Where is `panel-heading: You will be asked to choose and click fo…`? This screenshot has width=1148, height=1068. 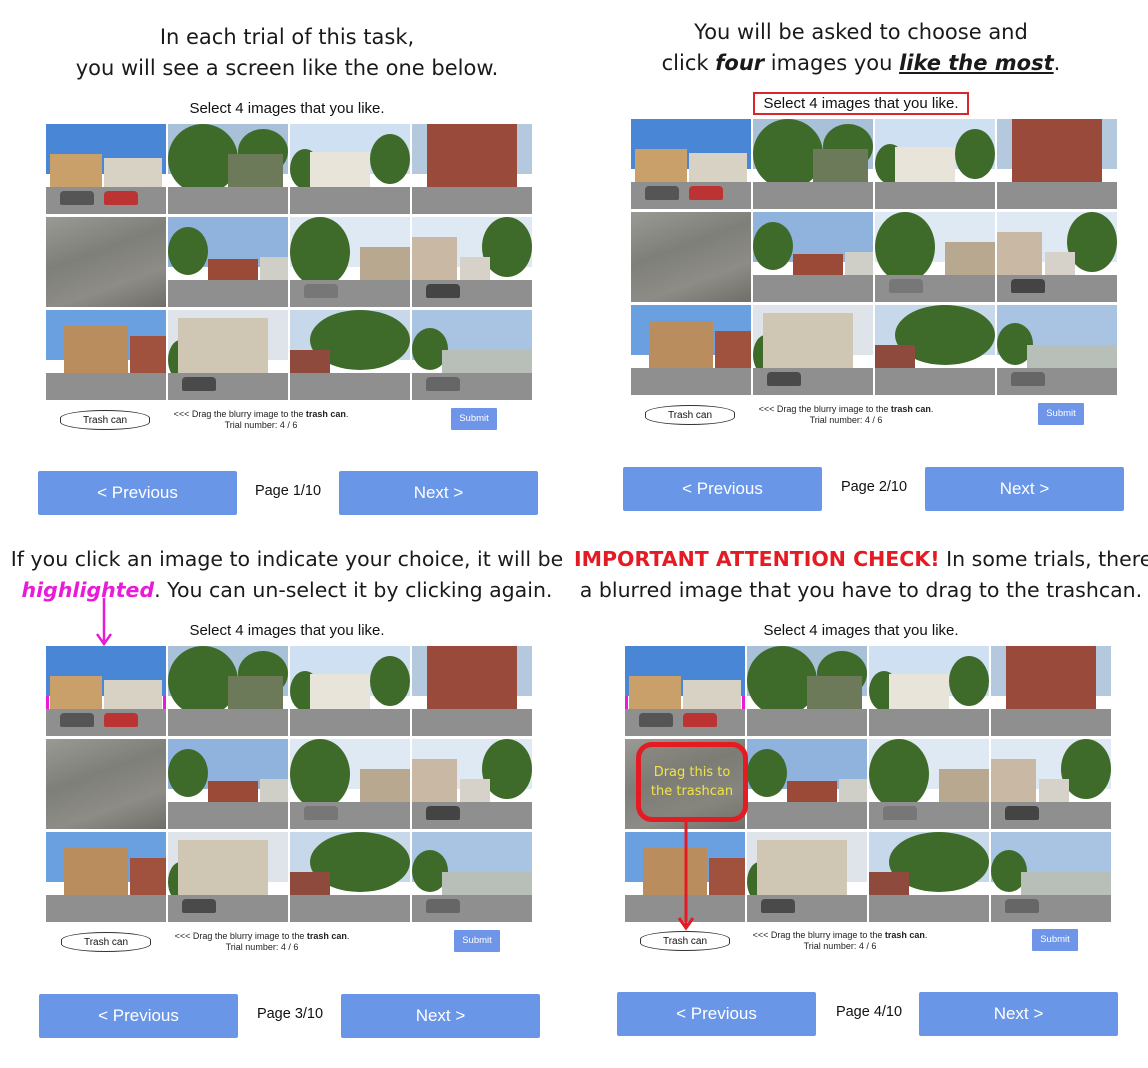 panel-heading: You will be asked to choose and click fo… is located at coordinates (861, 48).